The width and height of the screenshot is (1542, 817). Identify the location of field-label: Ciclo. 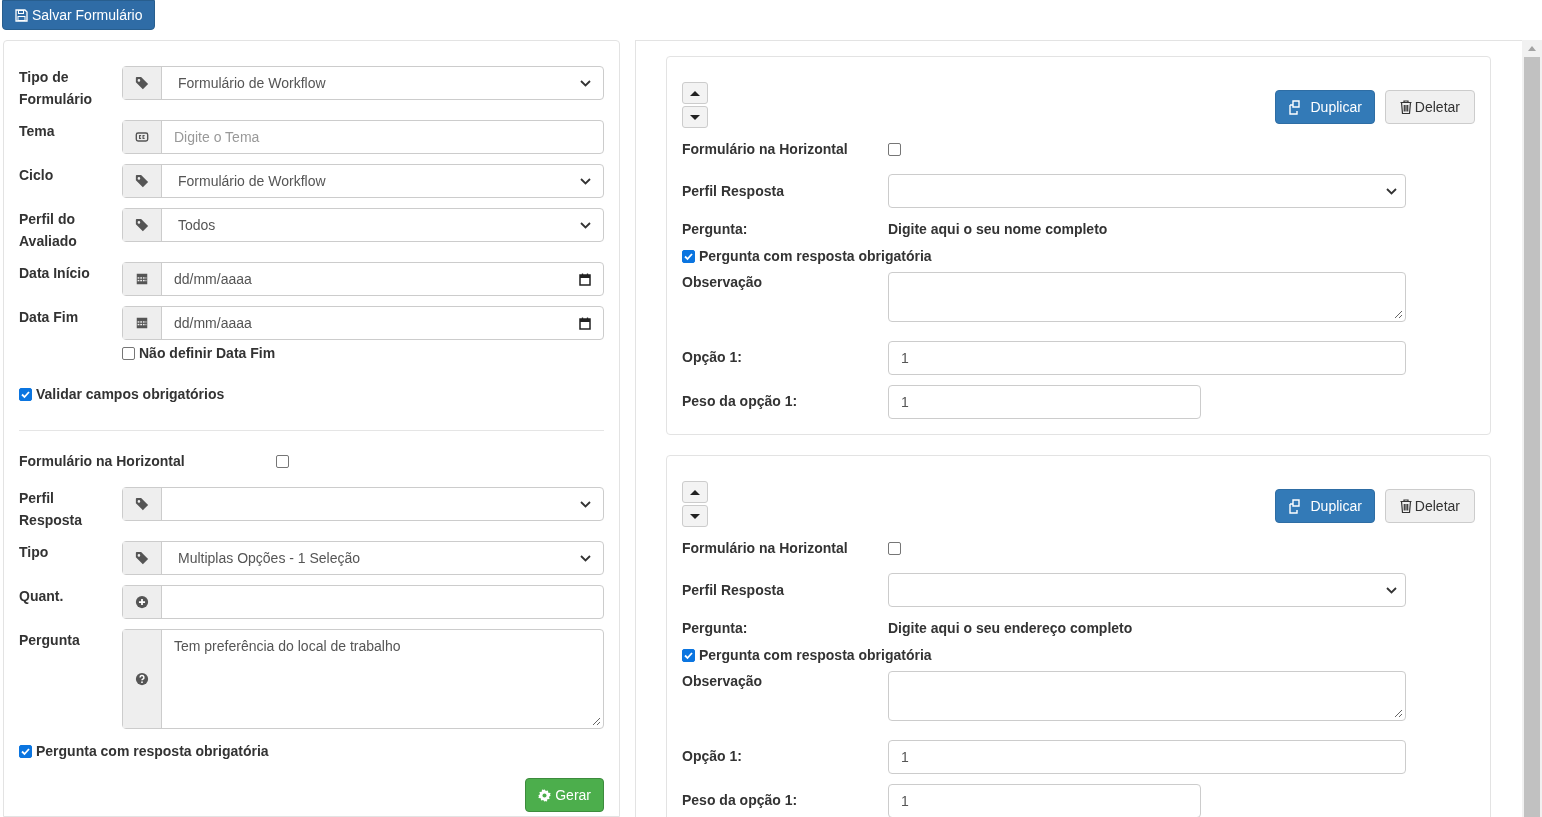
(37, 175).